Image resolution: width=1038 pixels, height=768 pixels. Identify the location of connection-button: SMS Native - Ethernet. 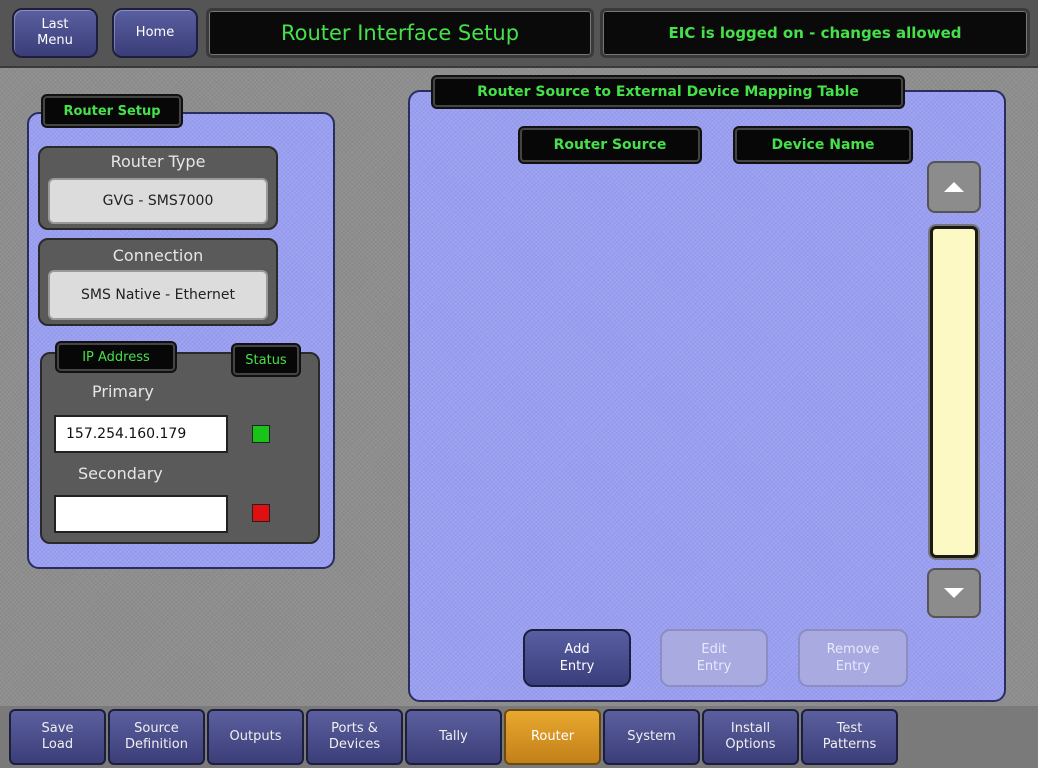
(158, 295).